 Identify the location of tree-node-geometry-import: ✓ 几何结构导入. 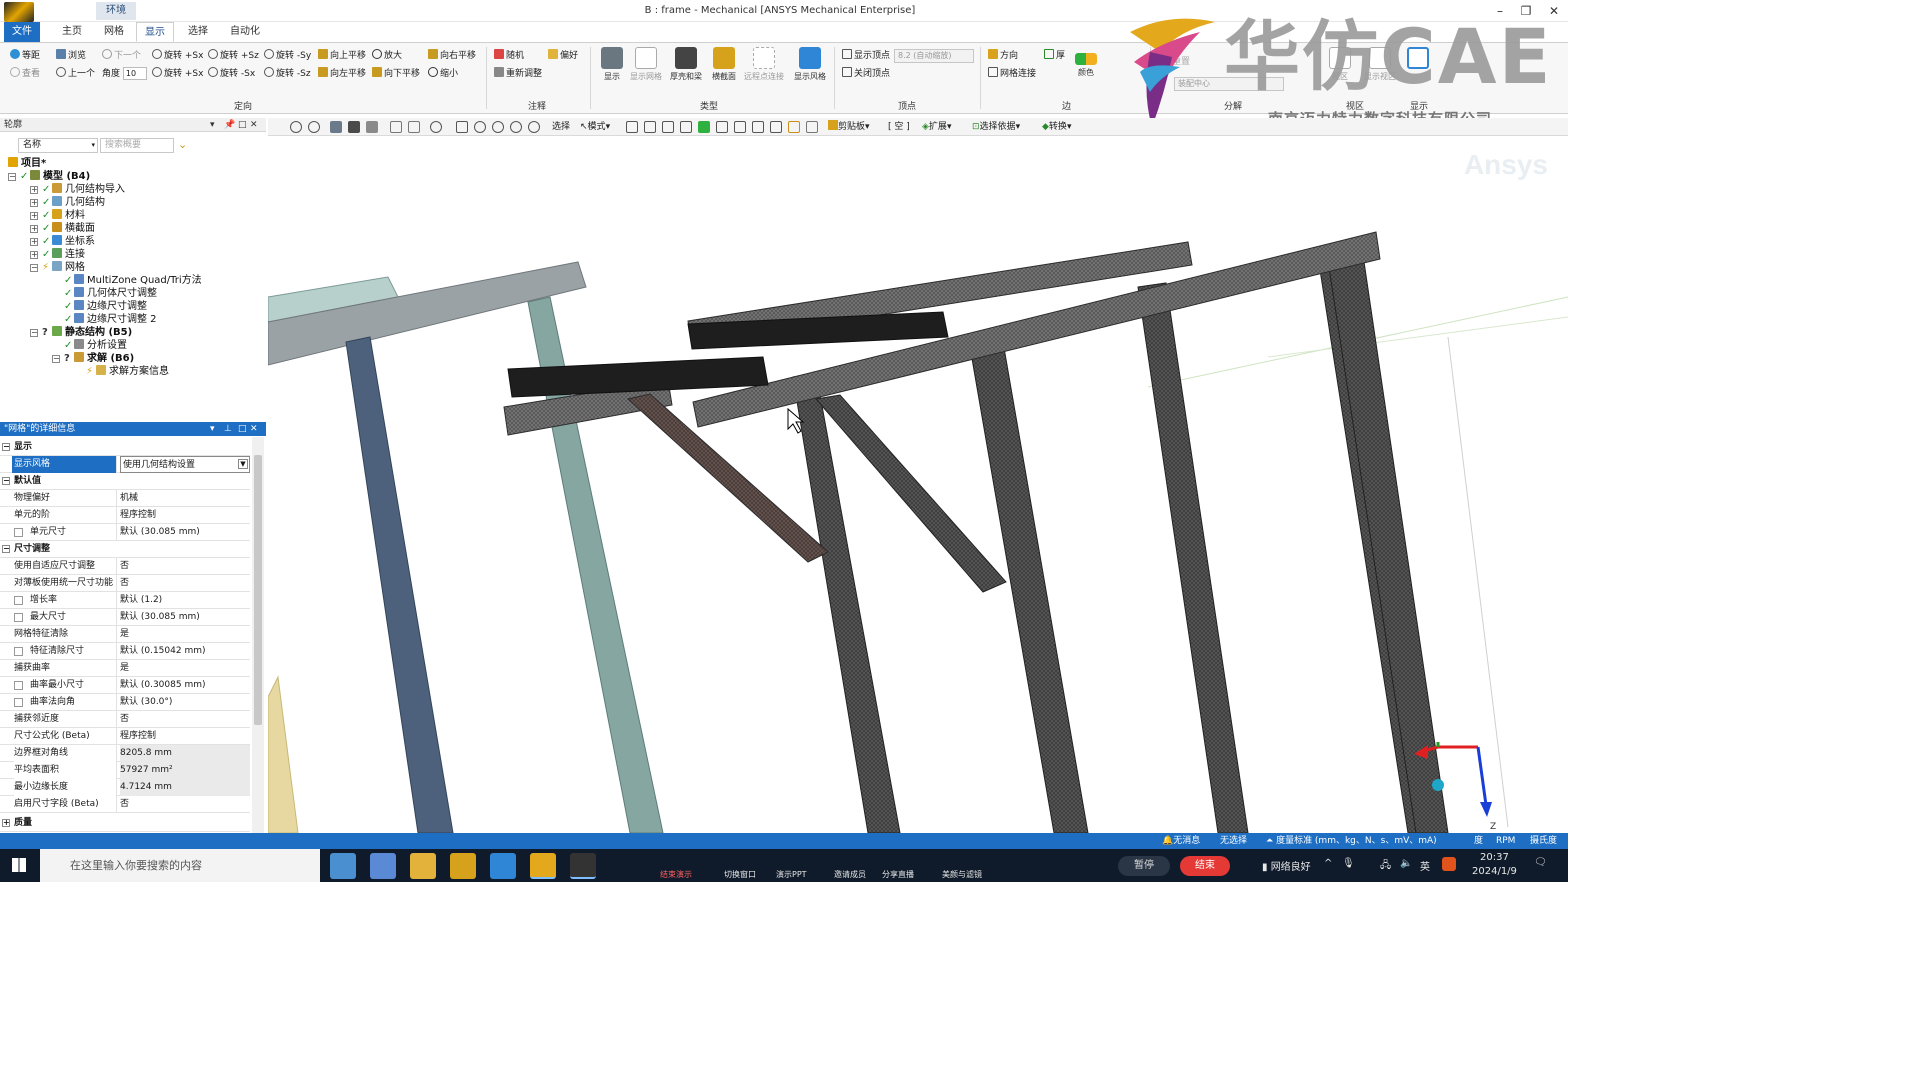
(83, 189).